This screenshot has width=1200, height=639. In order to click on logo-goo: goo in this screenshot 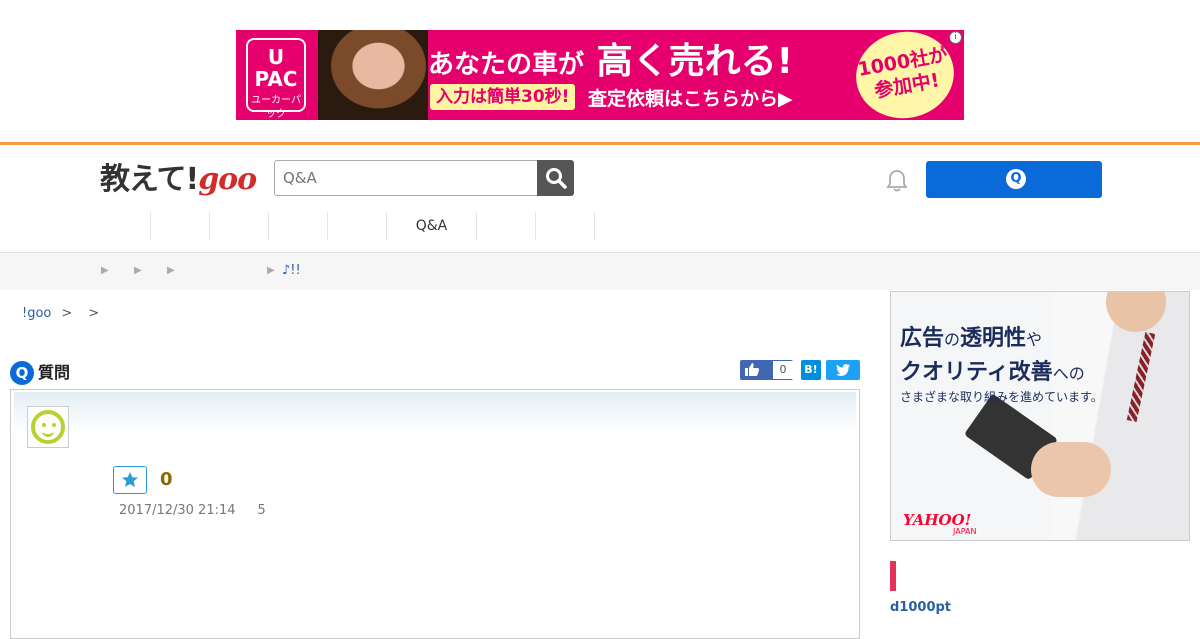, I will do `click(227, 179)`.